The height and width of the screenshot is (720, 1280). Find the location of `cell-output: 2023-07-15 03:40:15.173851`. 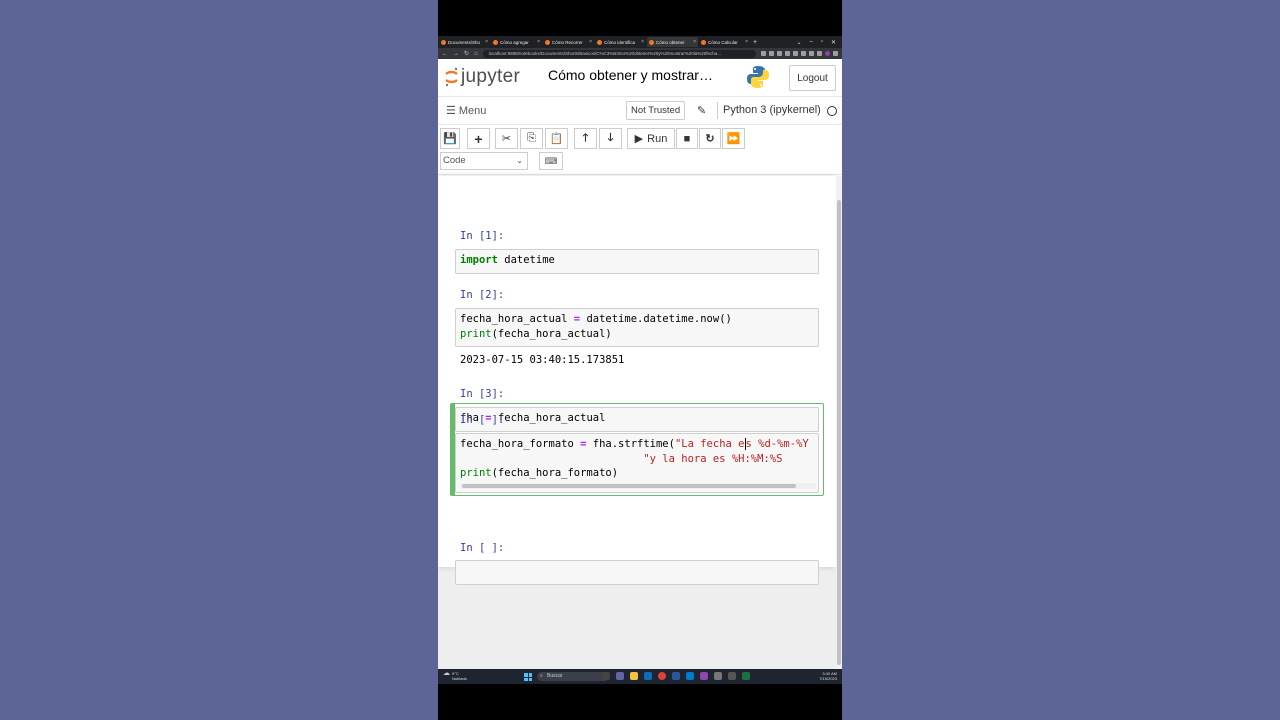

cell-output: 2023-07-15 03:40:15.173851 is located at coordinates (542, 360).